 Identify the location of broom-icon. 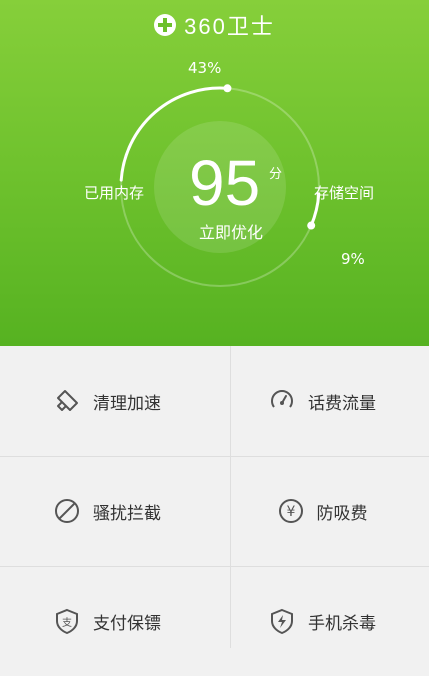
(67, 401).